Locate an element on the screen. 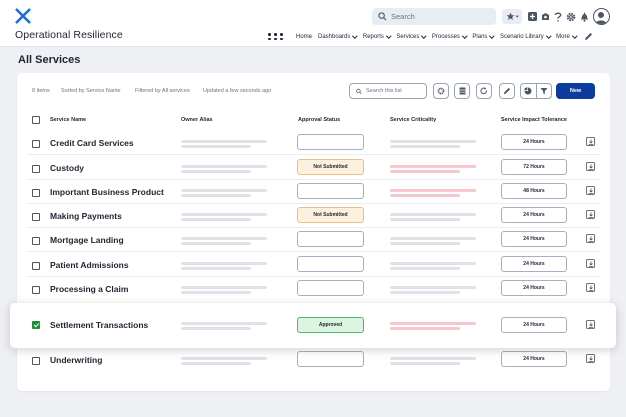 This screenshot has height=417, width=626. nav-reports: Reports is located at coordinates (377, 36).